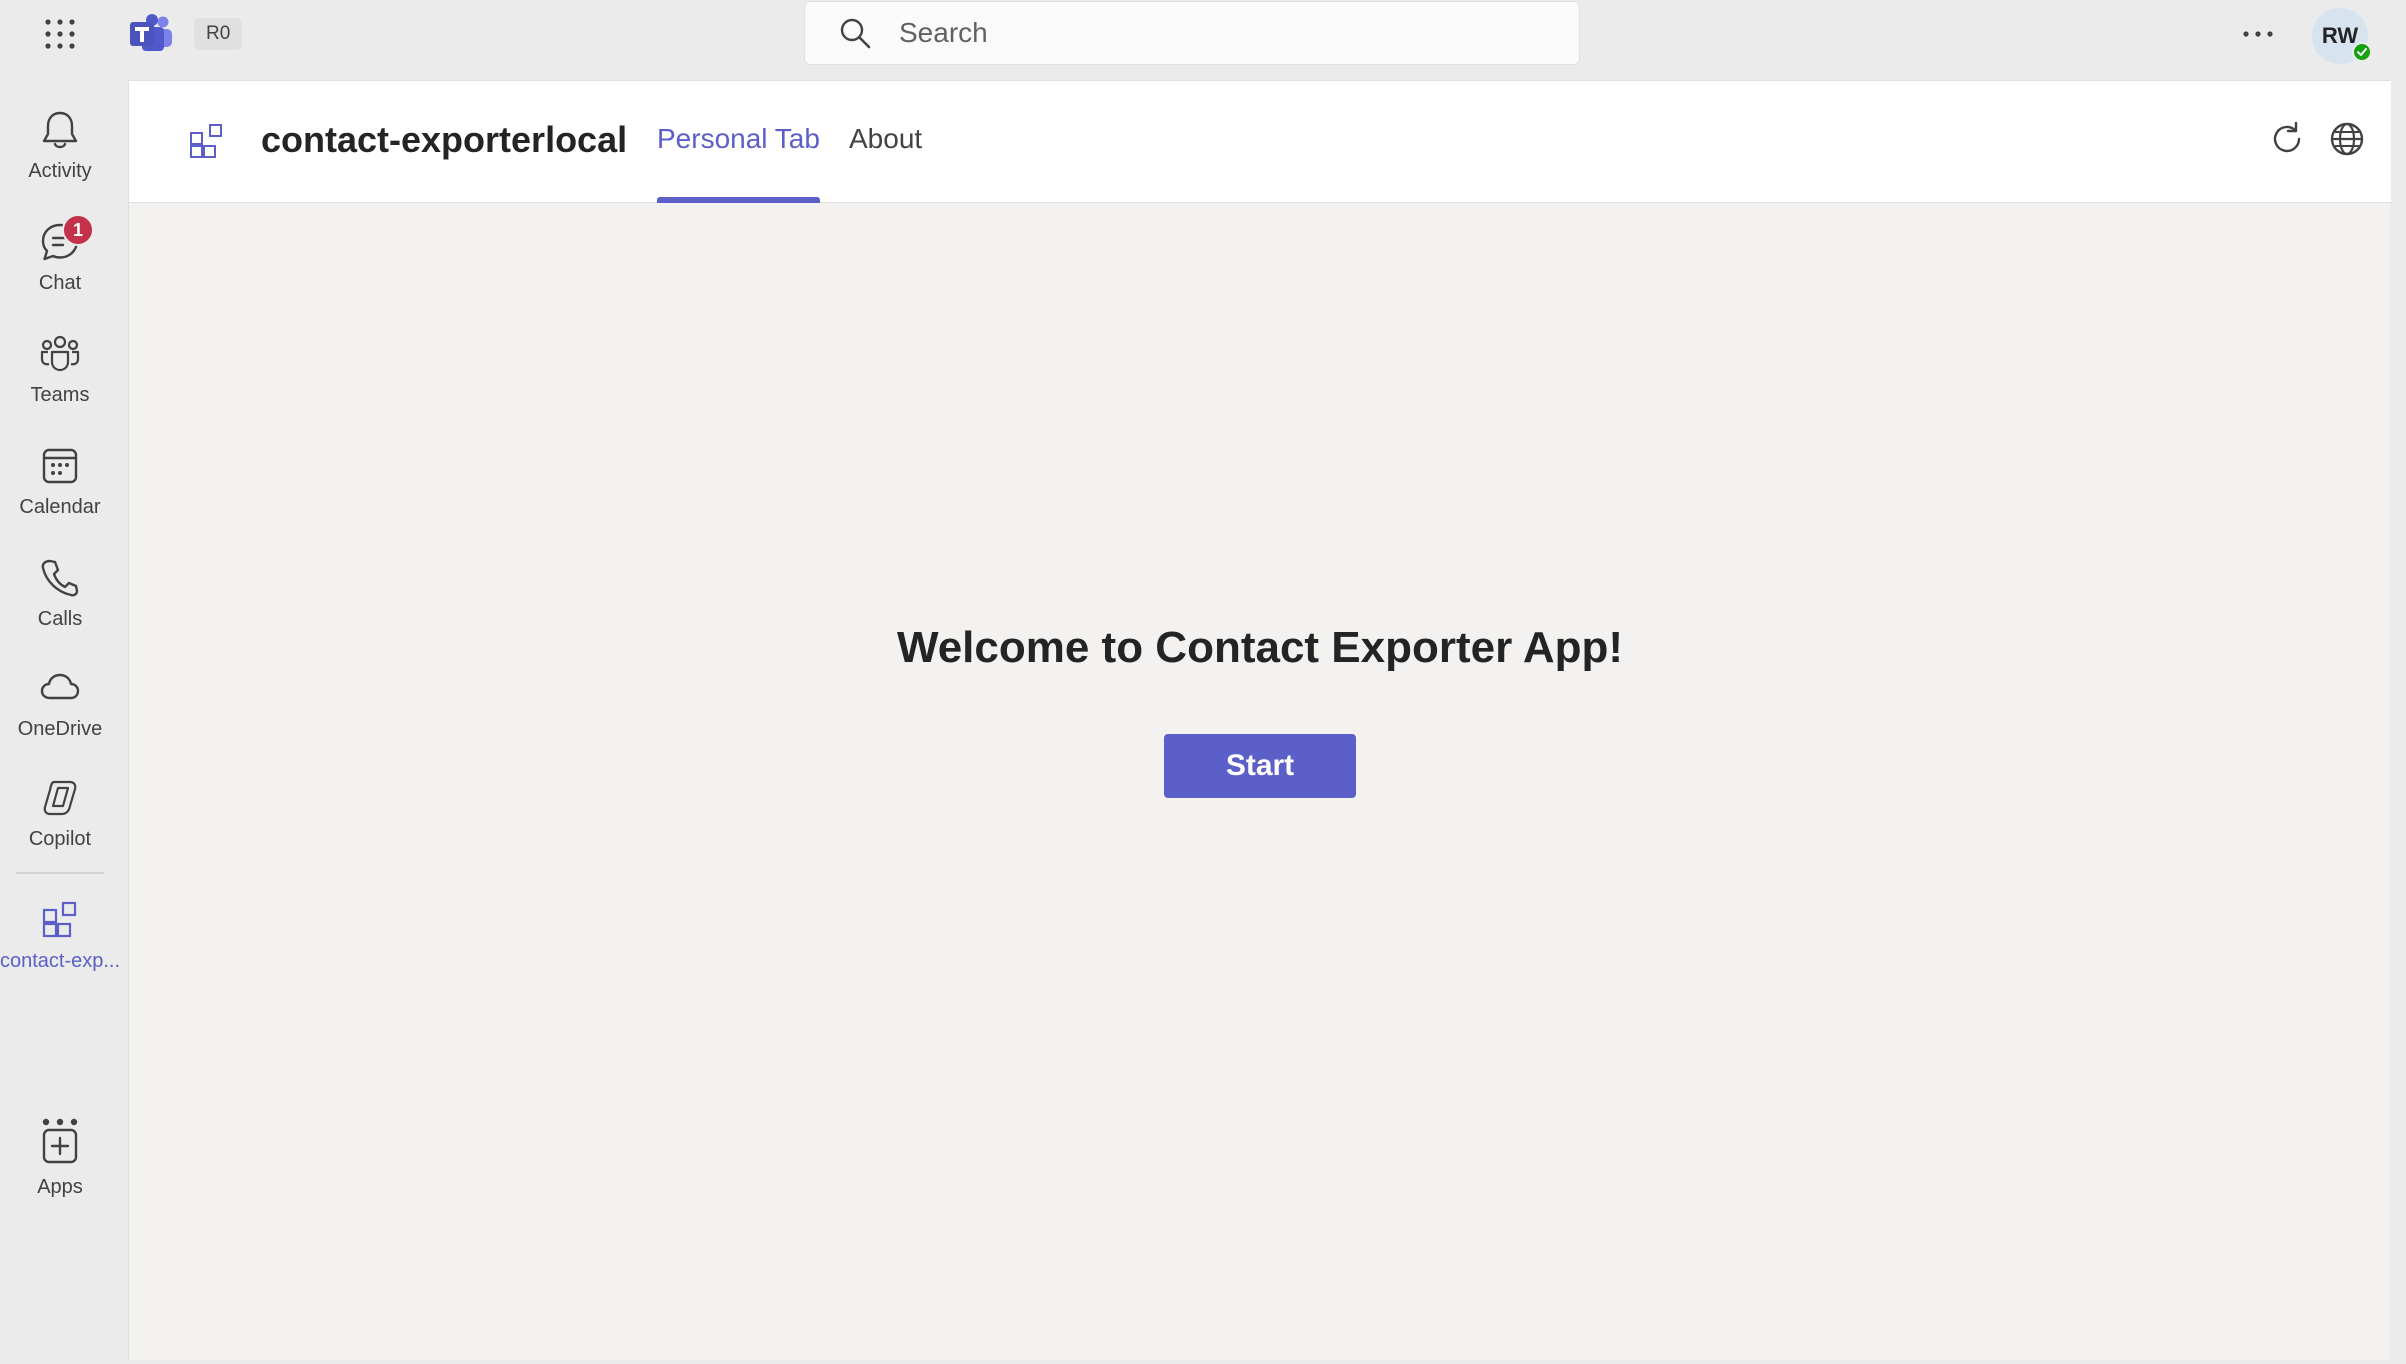  I want to click on rail-label: Apps, so click(60, 1187).